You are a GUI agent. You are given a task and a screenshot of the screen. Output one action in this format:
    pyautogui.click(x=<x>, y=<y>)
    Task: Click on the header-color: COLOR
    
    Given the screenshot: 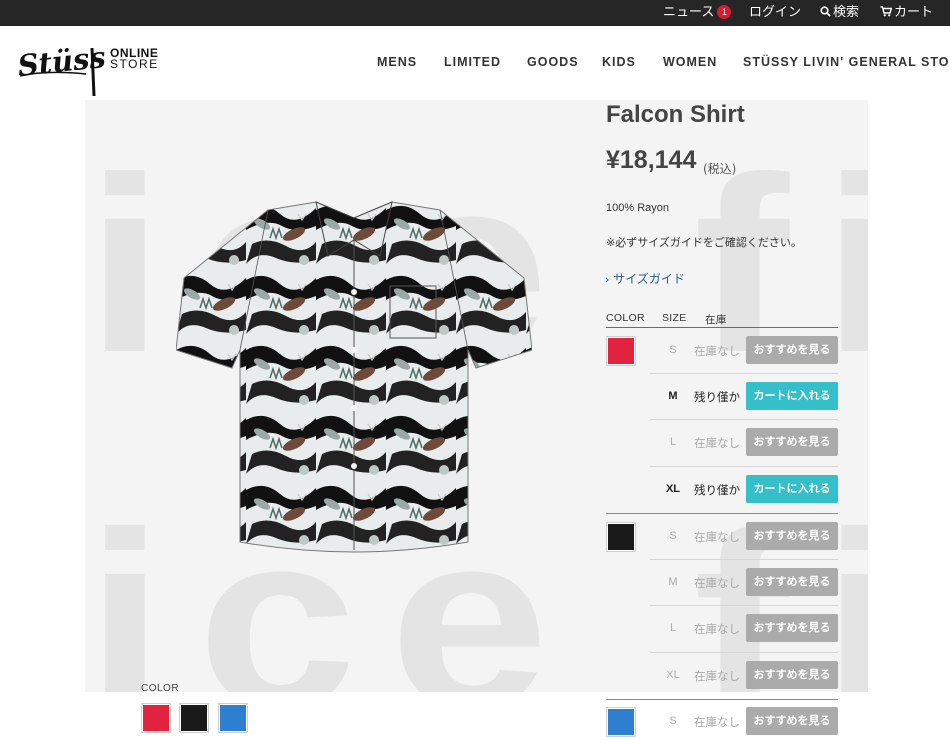 What is the action you would take?
    pyautogui.click(x=625, y=318)
    